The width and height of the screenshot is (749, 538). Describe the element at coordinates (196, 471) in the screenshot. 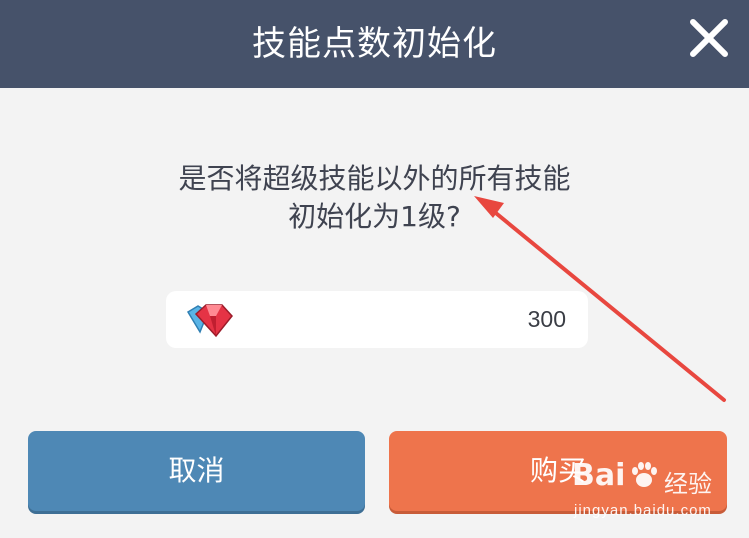

I see `cancel-button: 取消` at that location.